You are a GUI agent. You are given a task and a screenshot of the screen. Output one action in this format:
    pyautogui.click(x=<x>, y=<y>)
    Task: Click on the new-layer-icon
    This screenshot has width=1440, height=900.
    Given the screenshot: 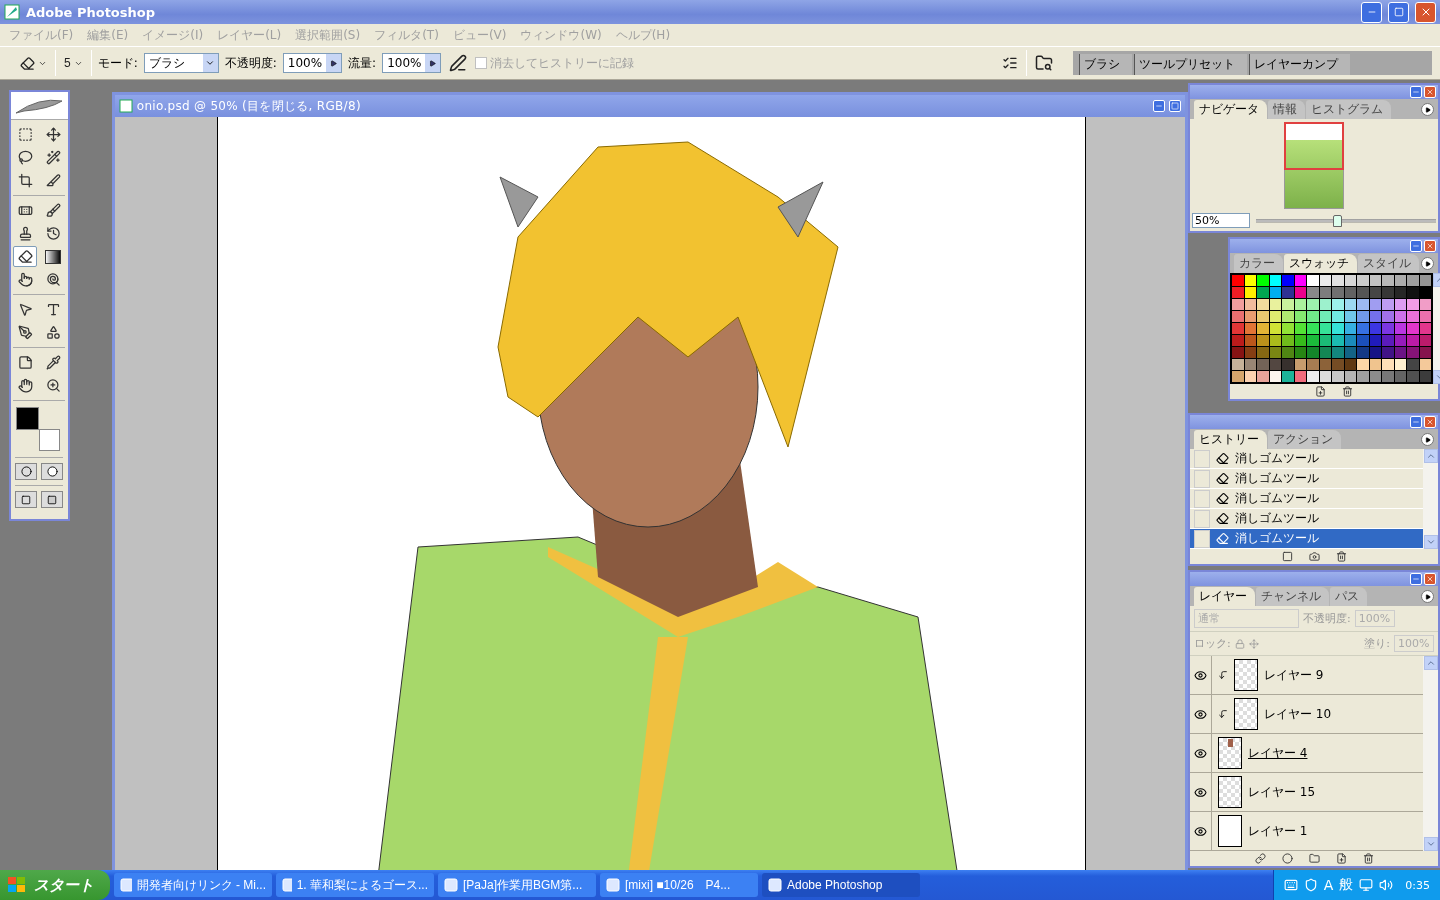 What is the action you would take?
    pyautogui.click(x=1341, y=858)
    